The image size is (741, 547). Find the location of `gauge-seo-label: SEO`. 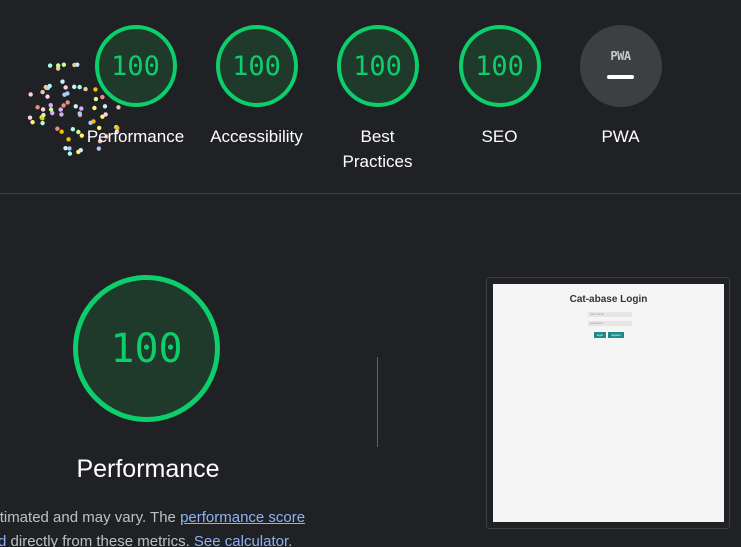

gauge-seo-label: SEO is located at coordinates (499, 136).